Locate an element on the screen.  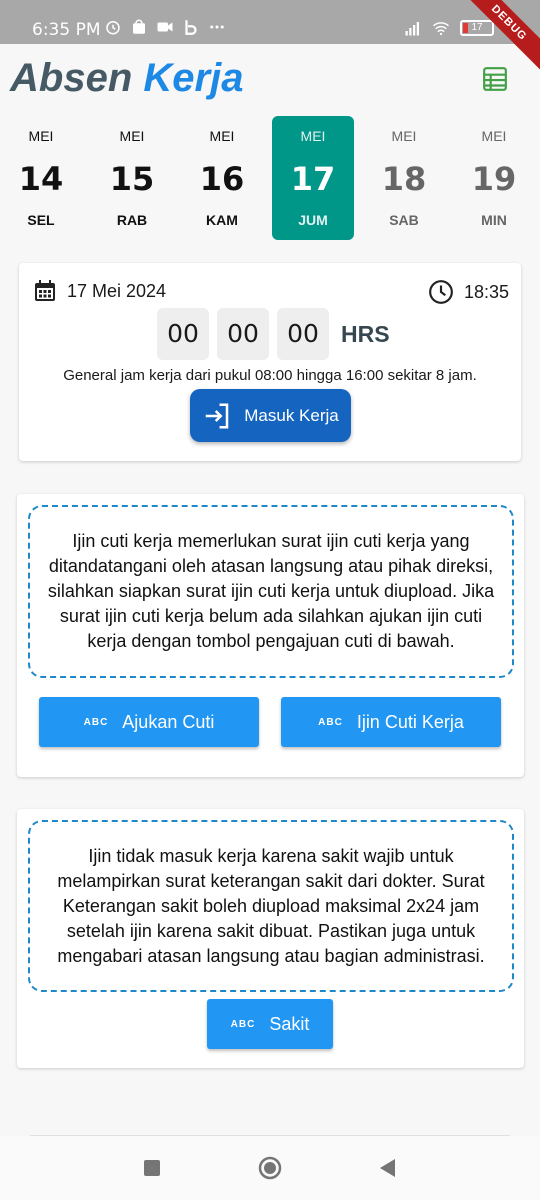
clock-icon is located at coordinates (441, 292).